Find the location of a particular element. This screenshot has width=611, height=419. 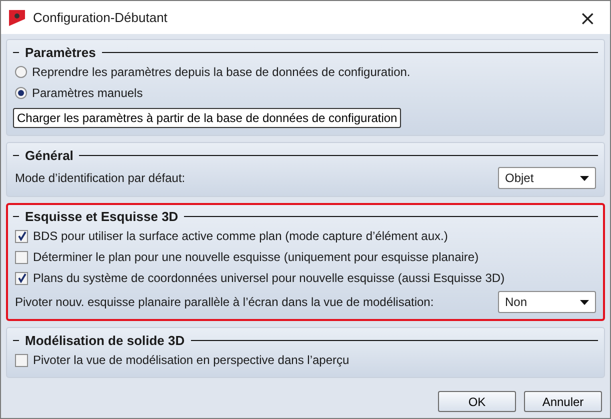

checkbox-label: Pivoter la vue de modélisation en perspective dans l’aperçu is located at coordinates (191, 360).